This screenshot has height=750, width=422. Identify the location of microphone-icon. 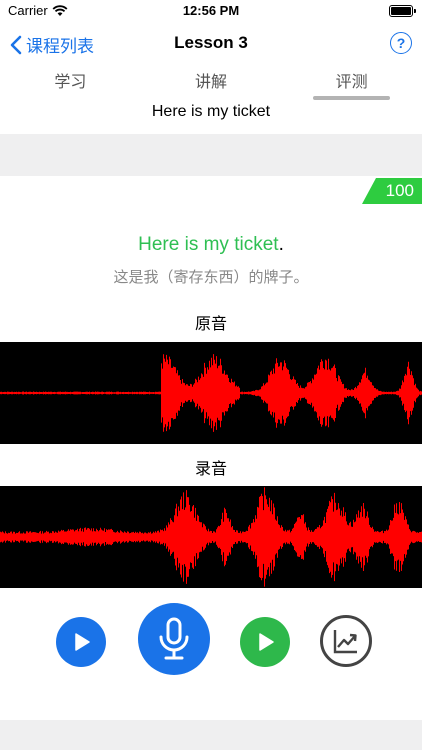
(174, 638).